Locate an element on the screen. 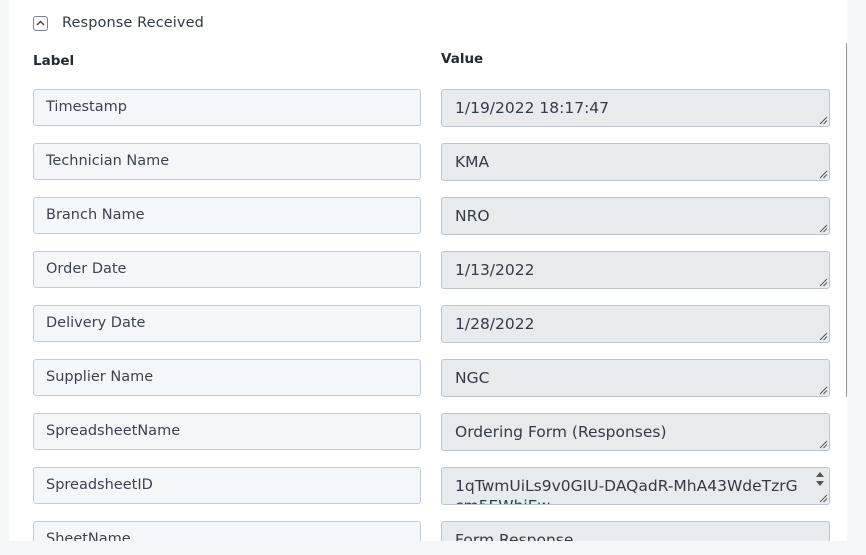  scrollbar-thumb is located at coordinates (846, 220).